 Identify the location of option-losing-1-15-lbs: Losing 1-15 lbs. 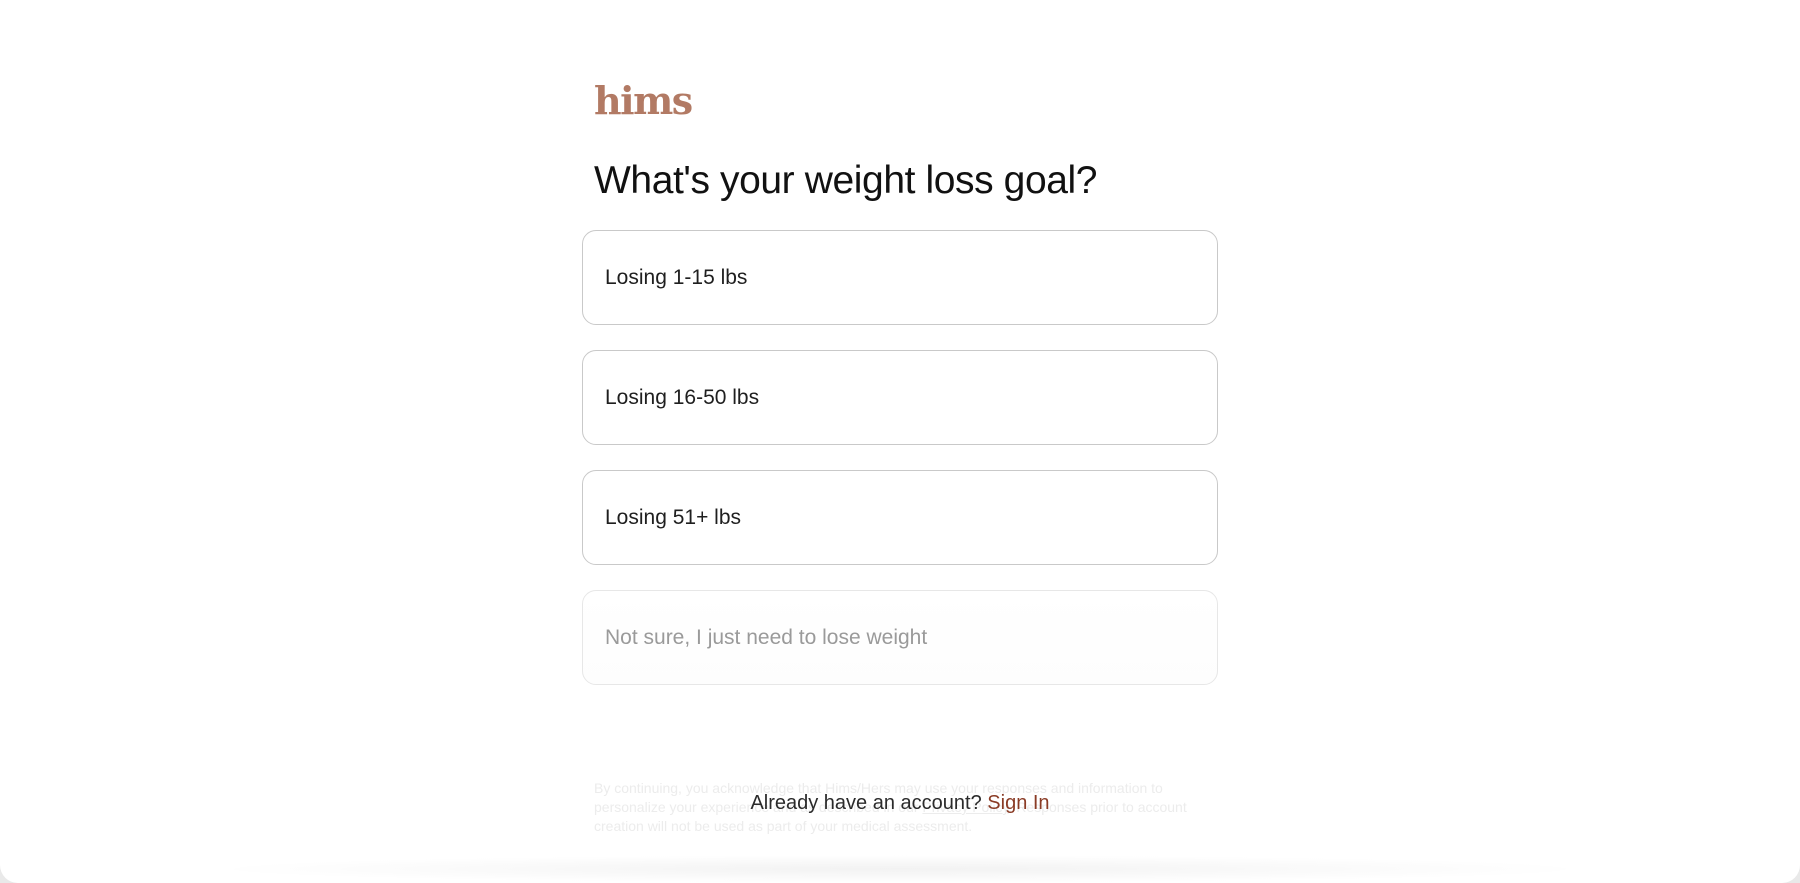
(900, 277).